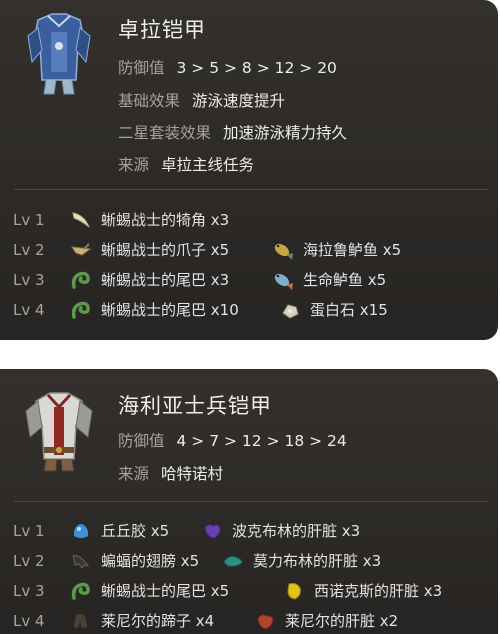 Image resolution: width=500 pixels, height=634 pixels. I want to click on stat-value: 卓拉主线任务, so click(208, 165).